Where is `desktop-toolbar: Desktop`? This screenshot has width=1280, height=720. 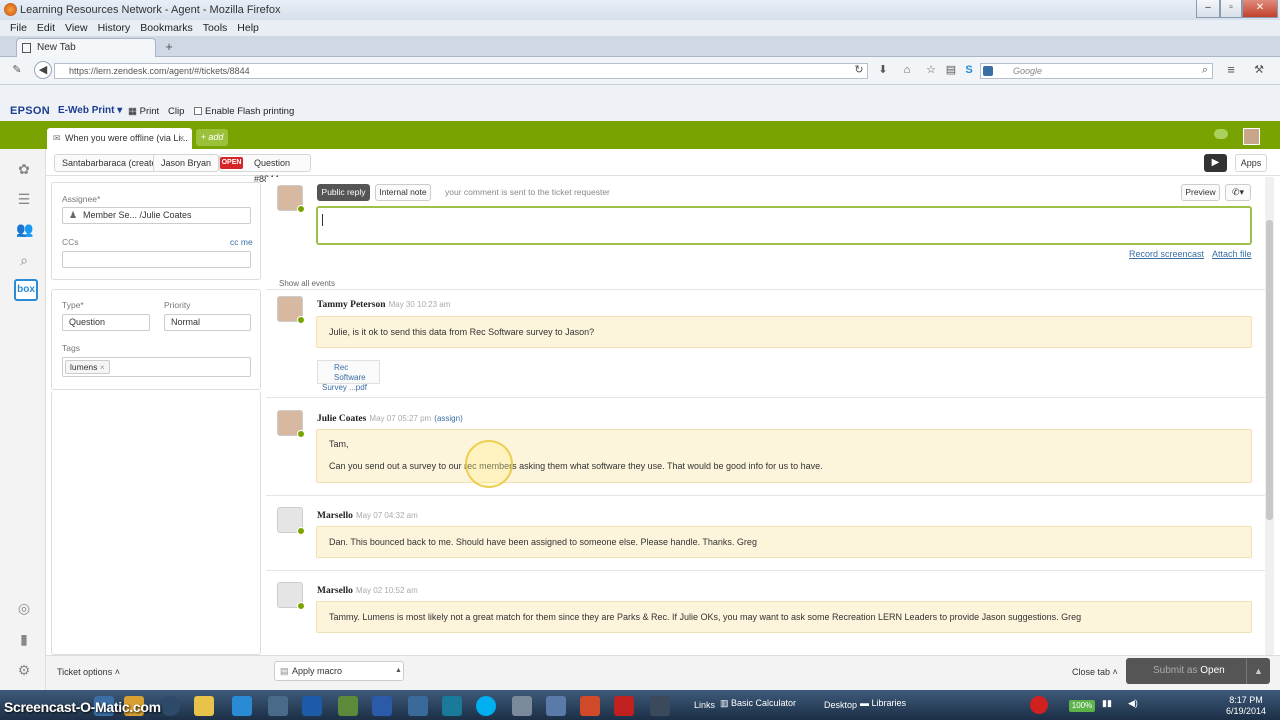
desktop-toolbar: Desktop is located at coordinates (840, 705).